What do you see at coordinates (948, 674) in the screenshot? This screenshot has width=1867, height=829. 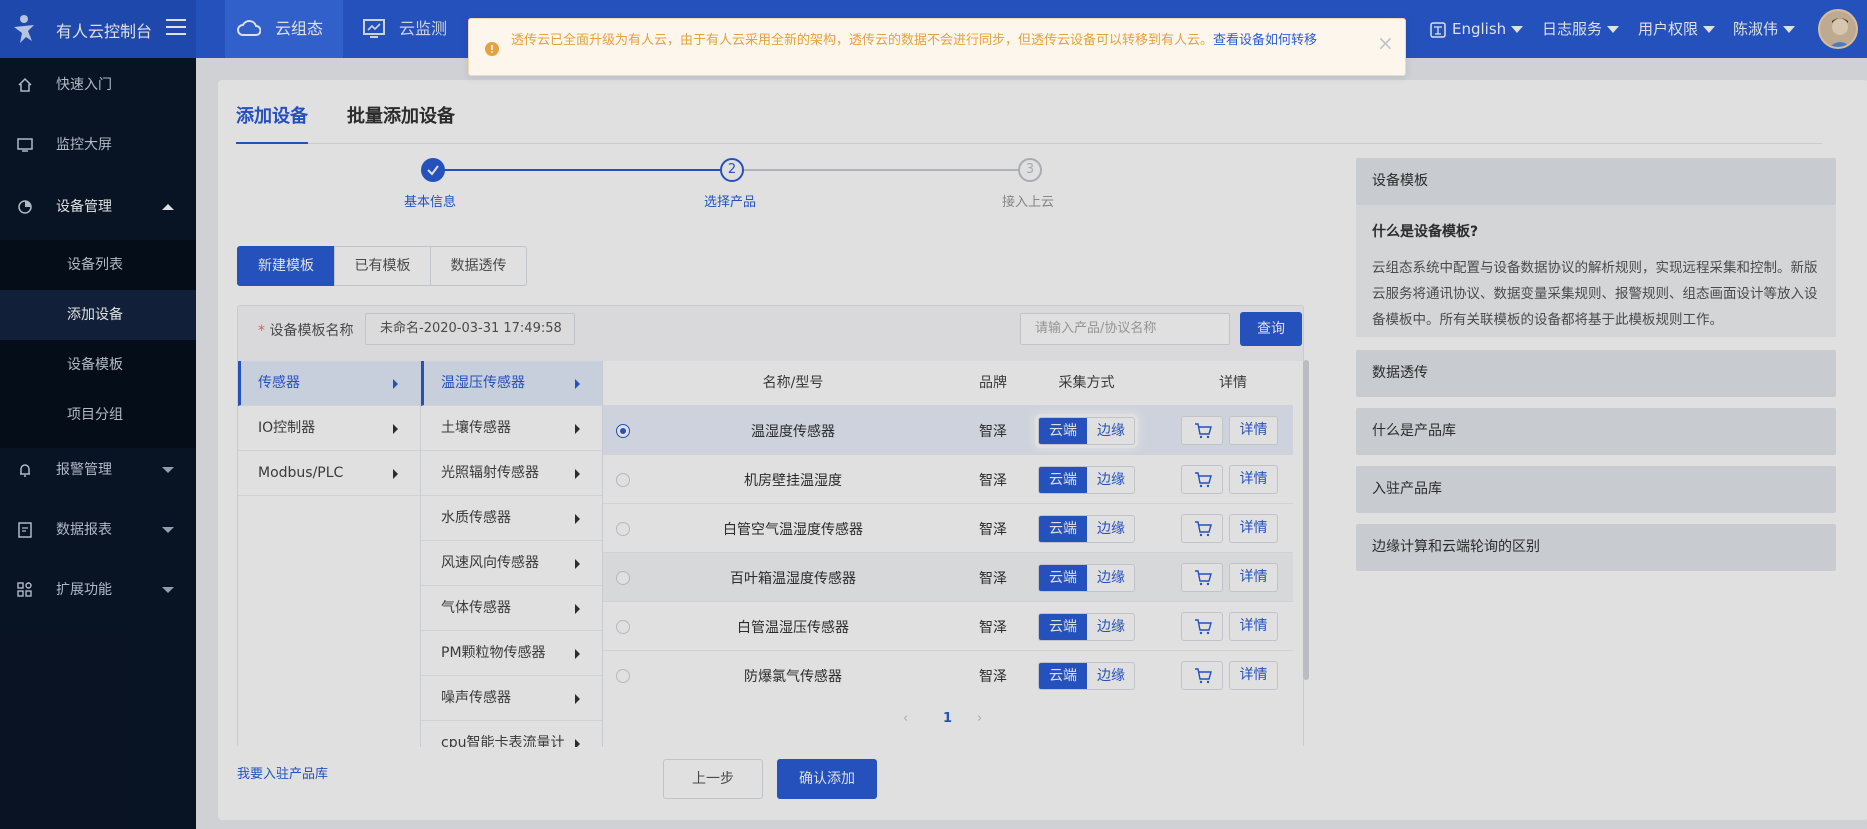 I see `table-row: 防爆氯气传感器 智泽 云端 边缘 详情` at bounding box center [948, 674].